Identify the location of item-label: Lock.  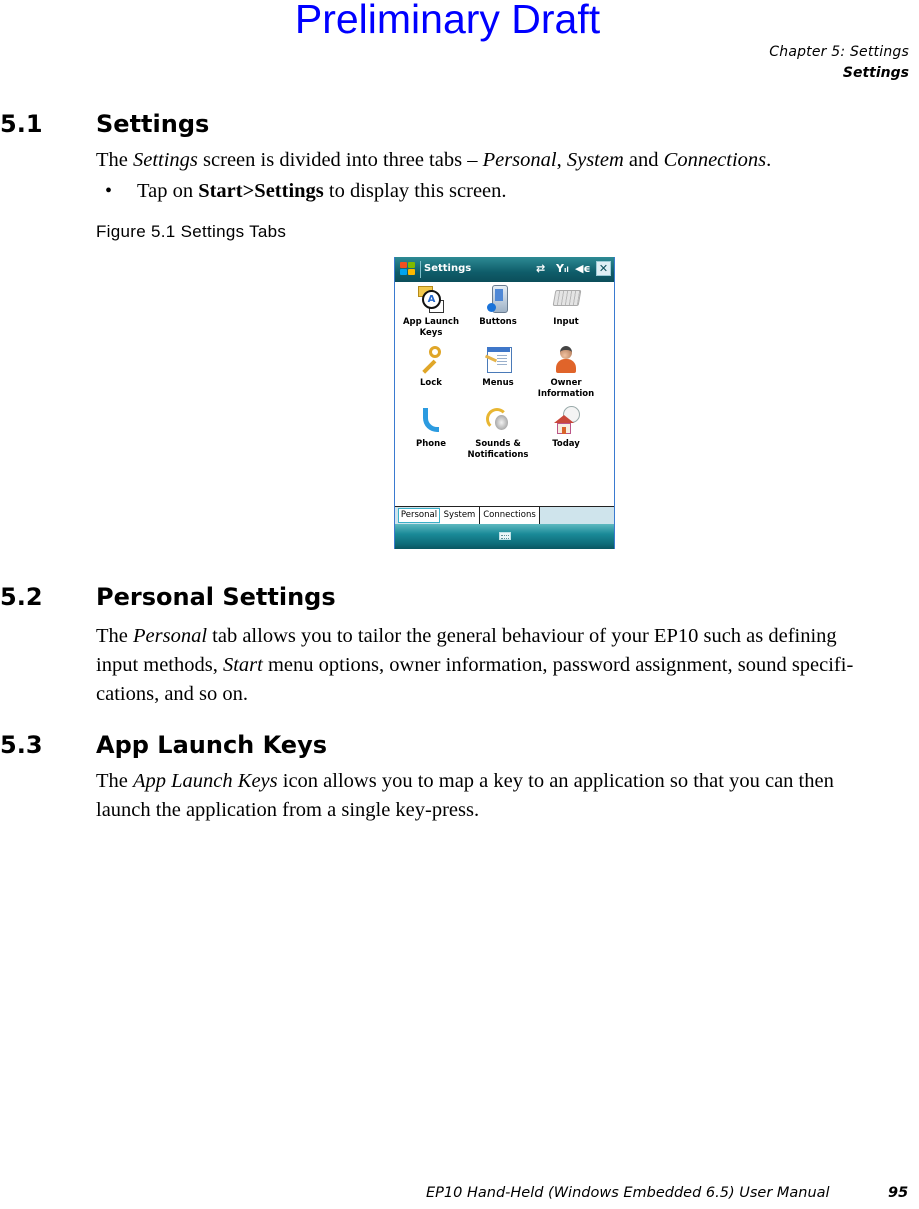
(431, 383).